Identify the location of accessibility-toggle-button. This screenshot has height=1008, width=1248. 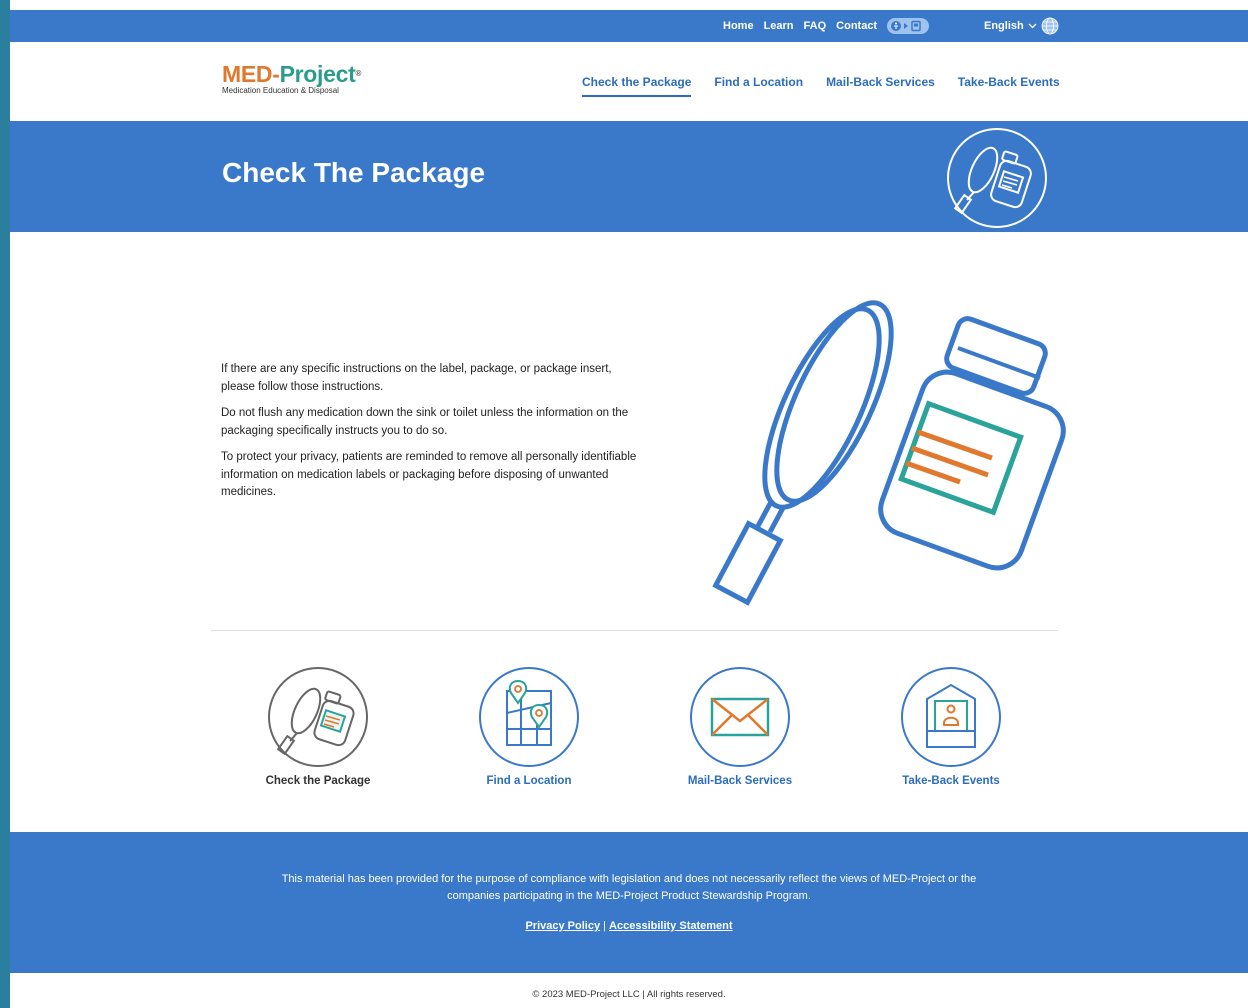
(908, 26).